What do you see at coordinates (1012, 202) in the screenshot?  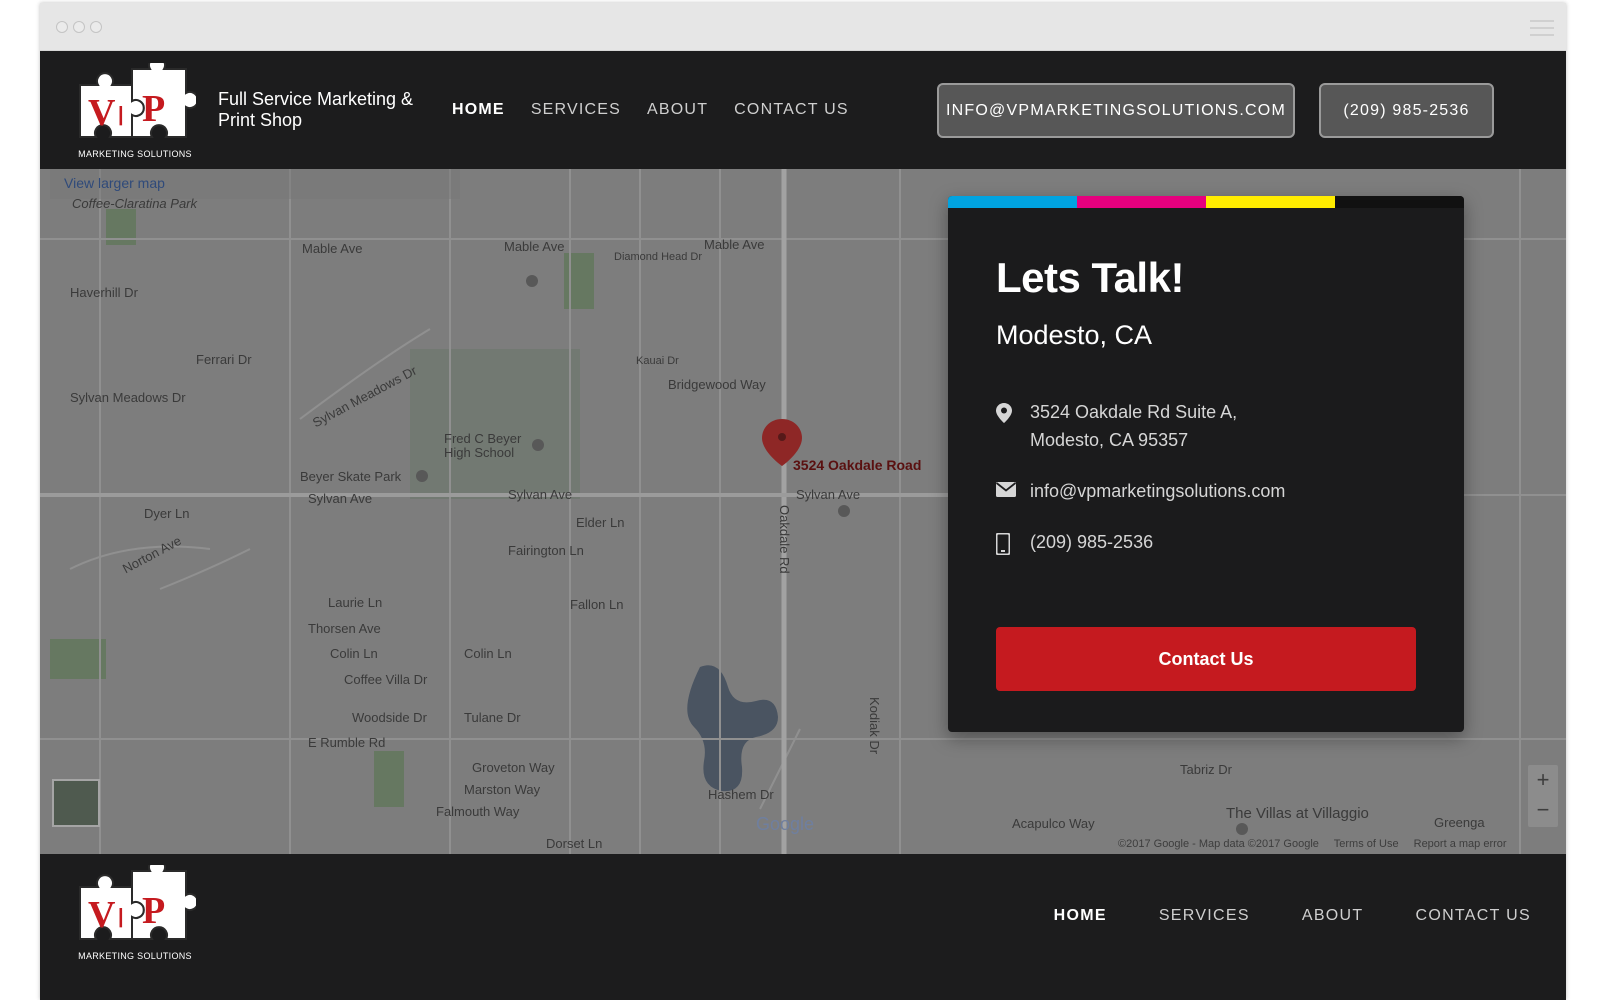 I see `stripe-cyan` at bounding box center [1012, 202].